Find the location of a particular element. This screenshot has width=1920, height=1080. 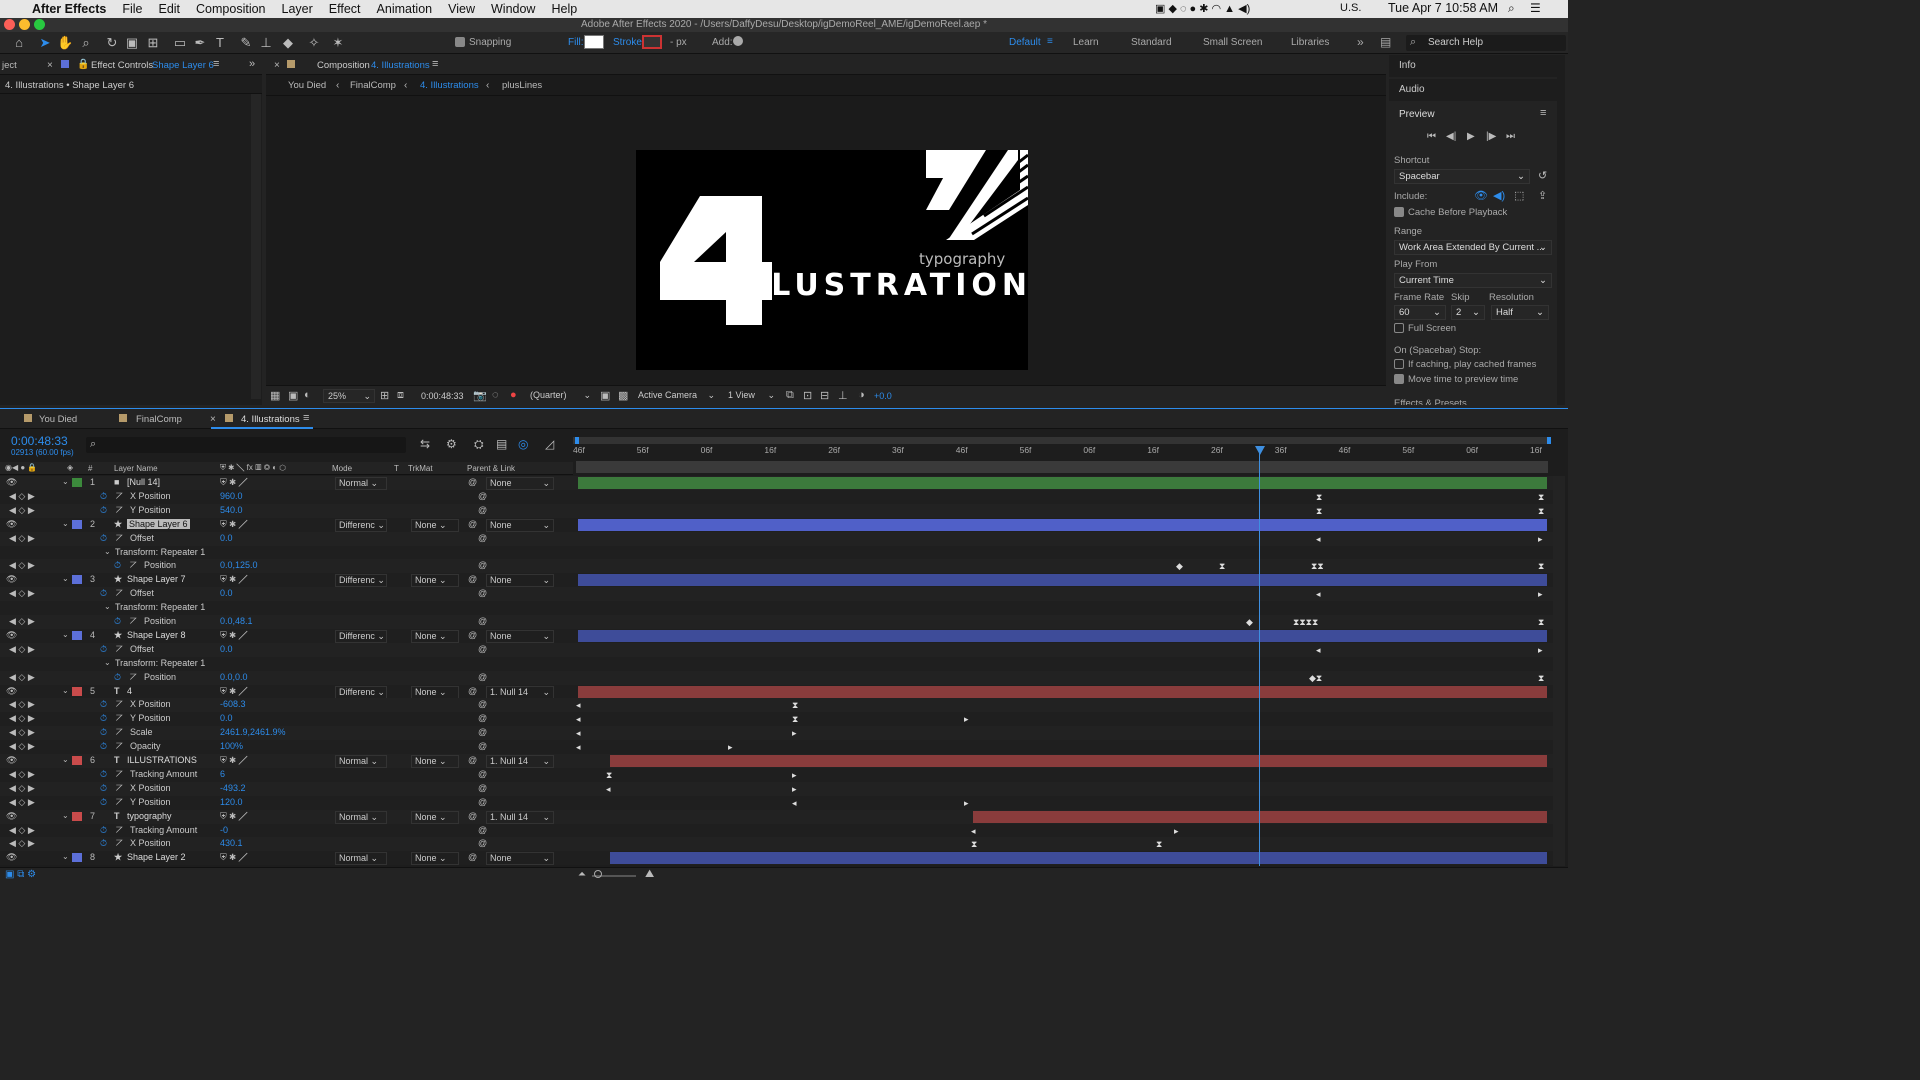

grid-icon: ⊞ is located at coordinates (384, 395).